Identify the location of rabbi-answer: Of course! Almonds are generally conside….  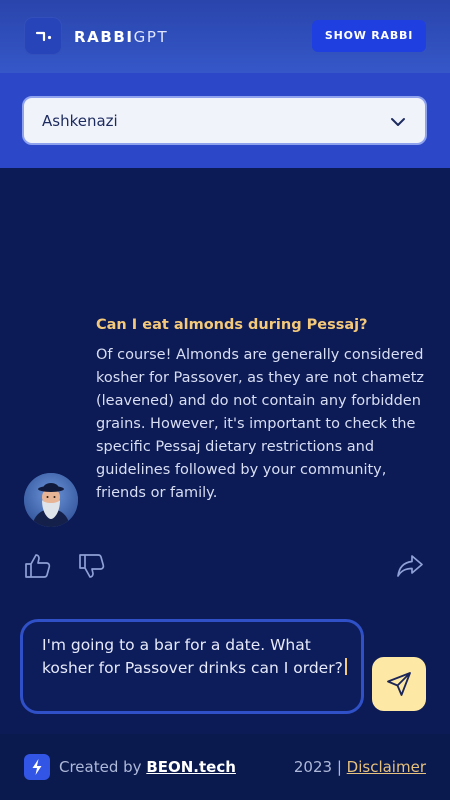
(260, 424).